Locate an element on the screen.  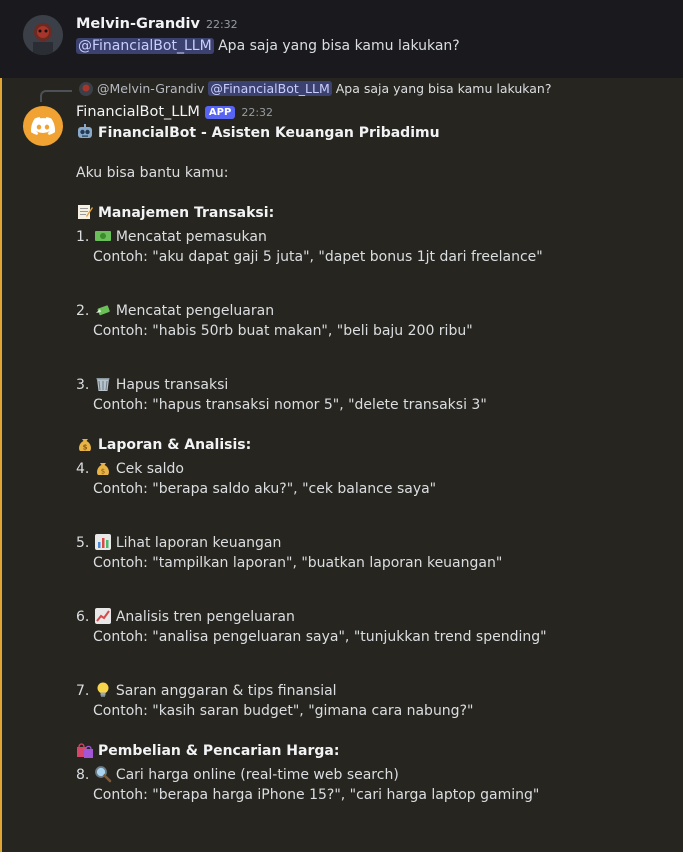
list-item-number: 3. is located at coordinates (83, 385).